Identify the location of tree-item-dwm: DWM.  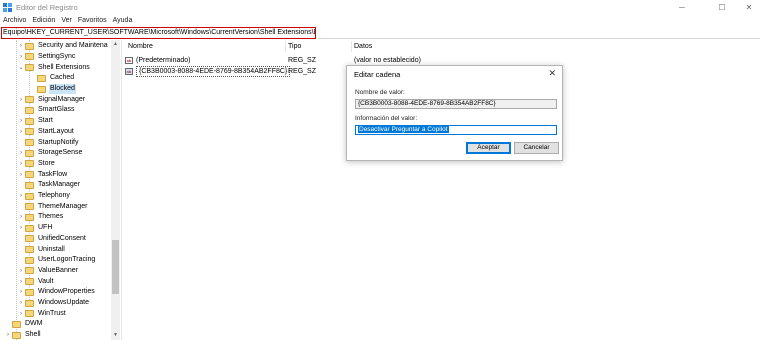
(24, 324).